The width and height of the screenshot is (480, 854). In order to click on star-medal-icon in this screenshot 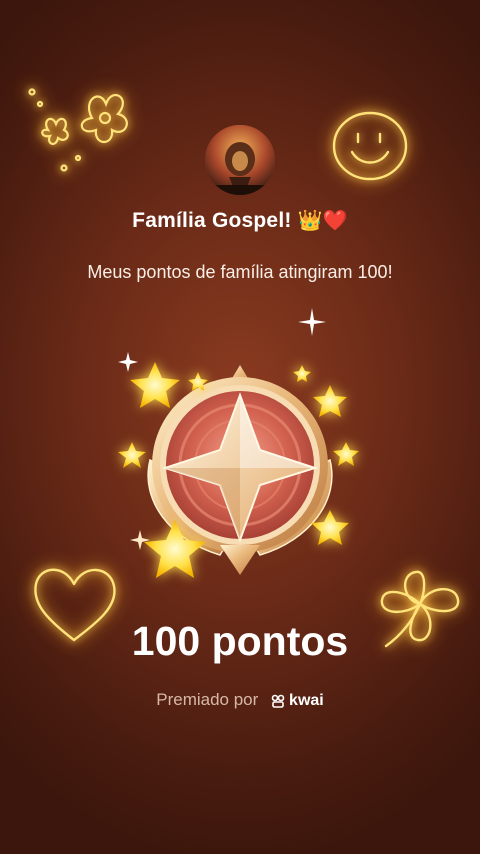, I will do `click(238, 465)`.